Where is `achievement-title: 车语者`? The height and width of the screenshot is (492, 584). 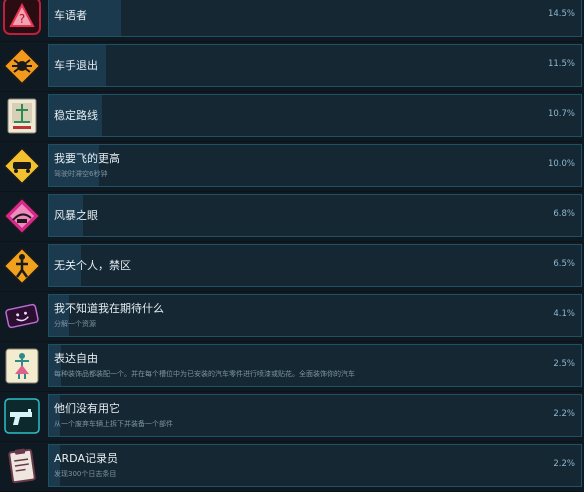
achievement-title: 车语者 is located at coordinates (70, 15).